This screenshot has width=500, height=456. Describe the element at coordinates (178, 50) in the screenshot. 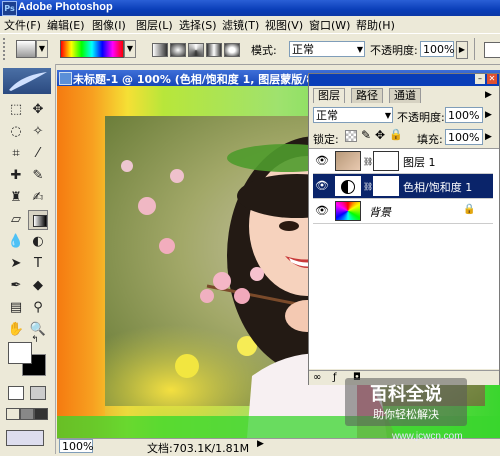

I see `radial-gradient-icon` at that location.